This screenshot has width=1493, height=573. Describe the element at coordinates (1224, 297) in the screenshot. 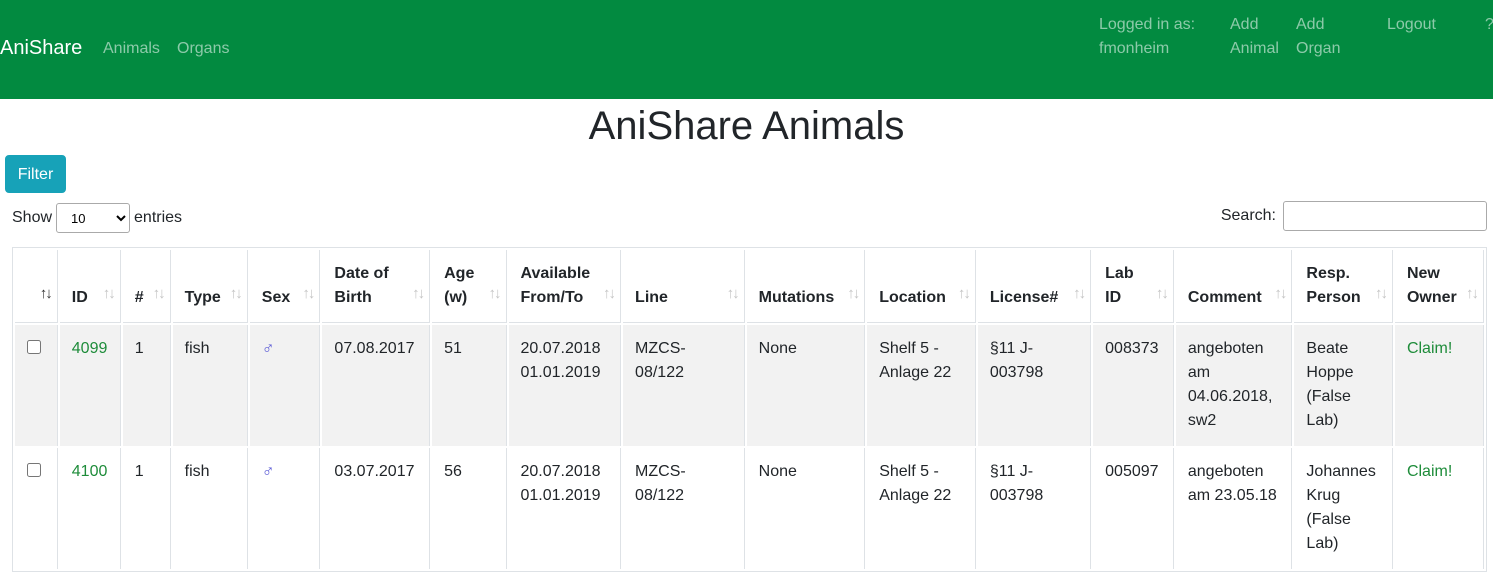

I see `header-label: Comment` at that location.